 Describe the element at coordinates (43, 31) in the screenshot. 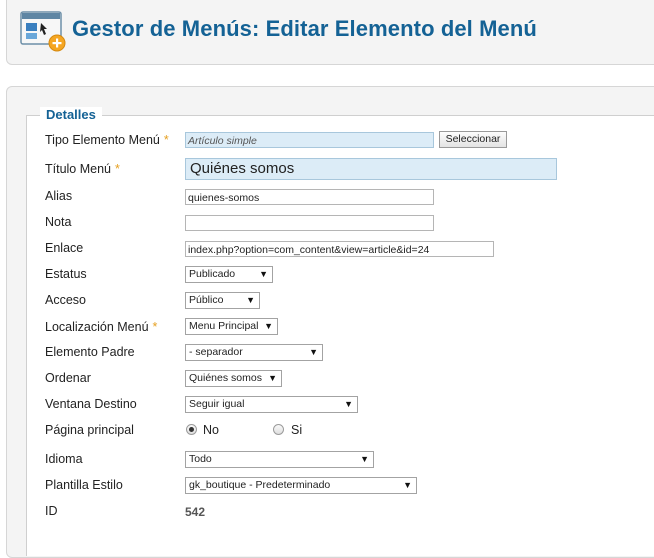

I see `menu-manager-icon` at that location.